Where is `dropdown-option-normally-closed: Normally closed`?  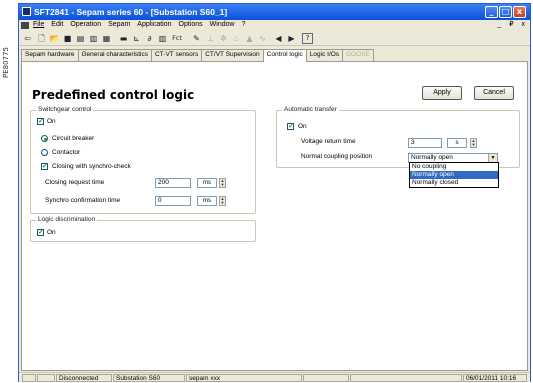 dropdown-option-normally-closed: Normally closed is located at coordinates (454, 183).